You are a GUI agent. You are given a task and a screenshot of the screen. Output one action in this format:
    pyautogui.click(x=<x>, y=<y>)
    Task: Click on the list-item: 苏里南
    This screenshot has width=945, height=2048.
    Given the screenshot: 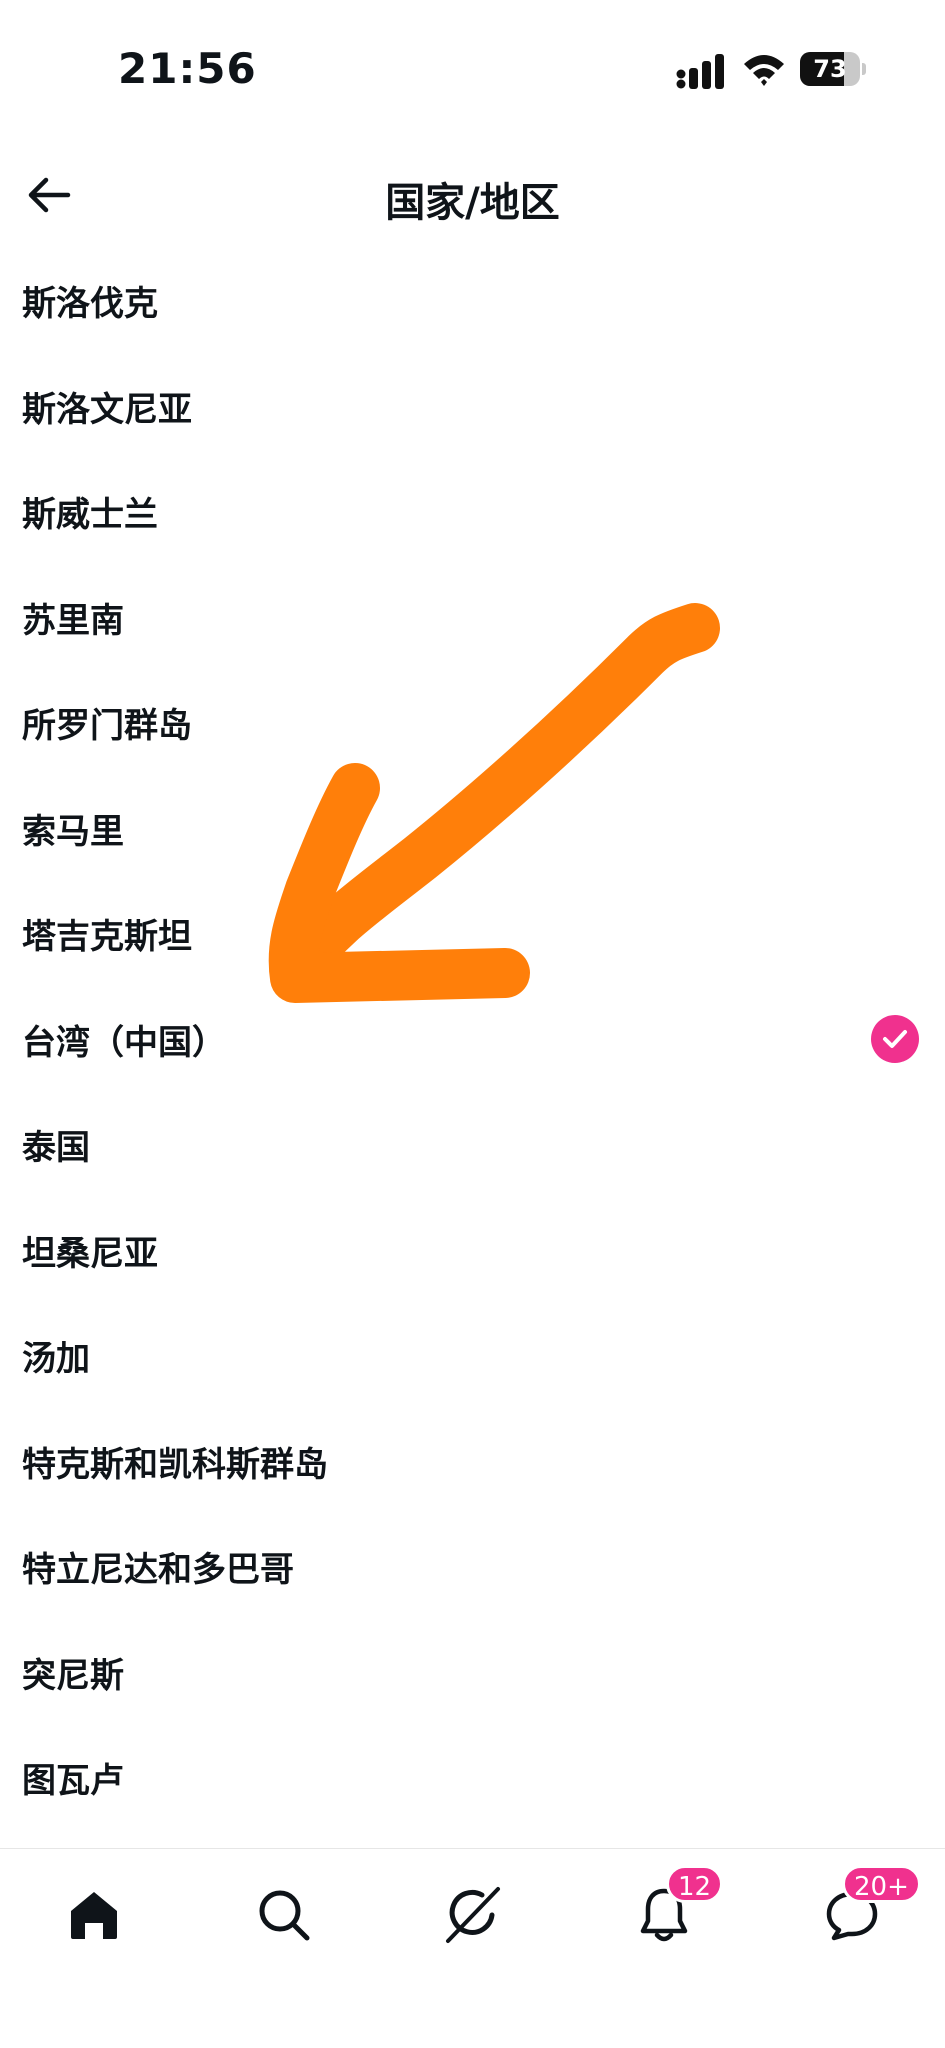 What is the action you would take?
    pyautogui.click(x=472, y=618)
    